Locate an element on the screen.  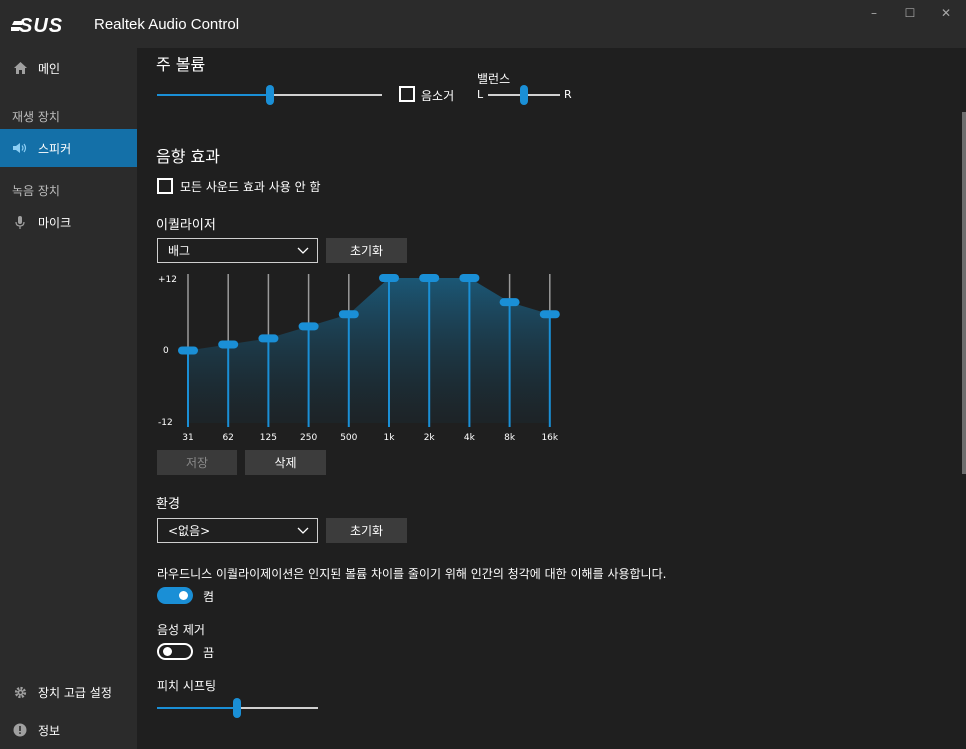
voice-cancel-state-label: 끔 is located at coordinates (209, 653).